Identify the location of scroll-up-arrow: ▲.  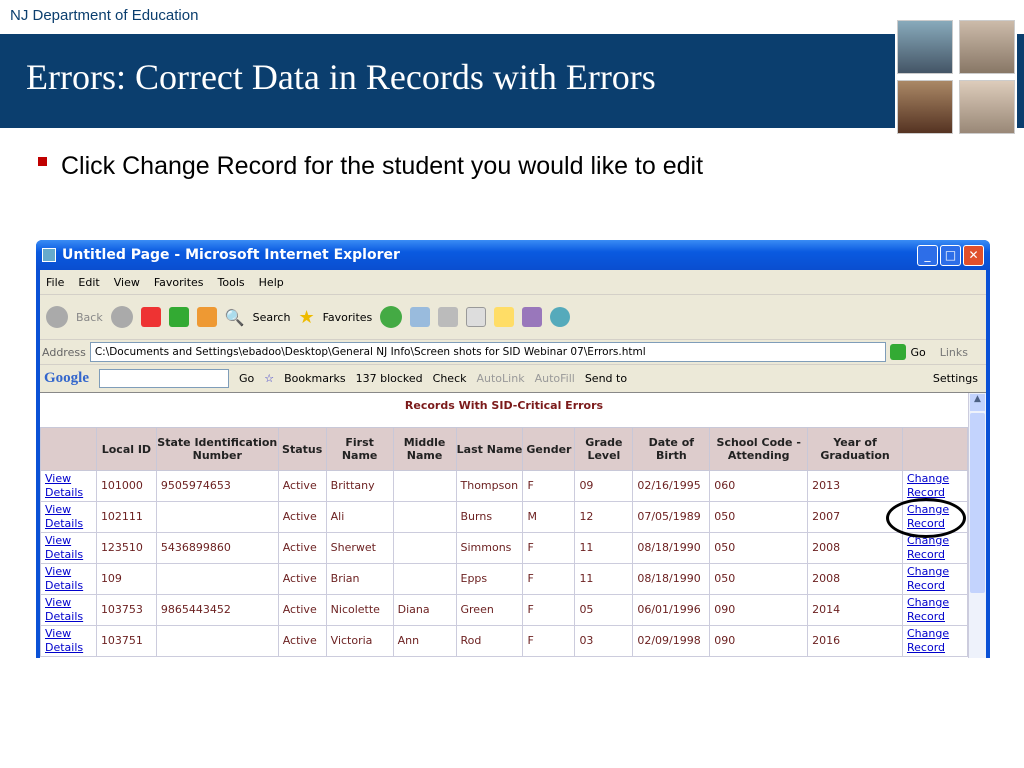
(977, 402).